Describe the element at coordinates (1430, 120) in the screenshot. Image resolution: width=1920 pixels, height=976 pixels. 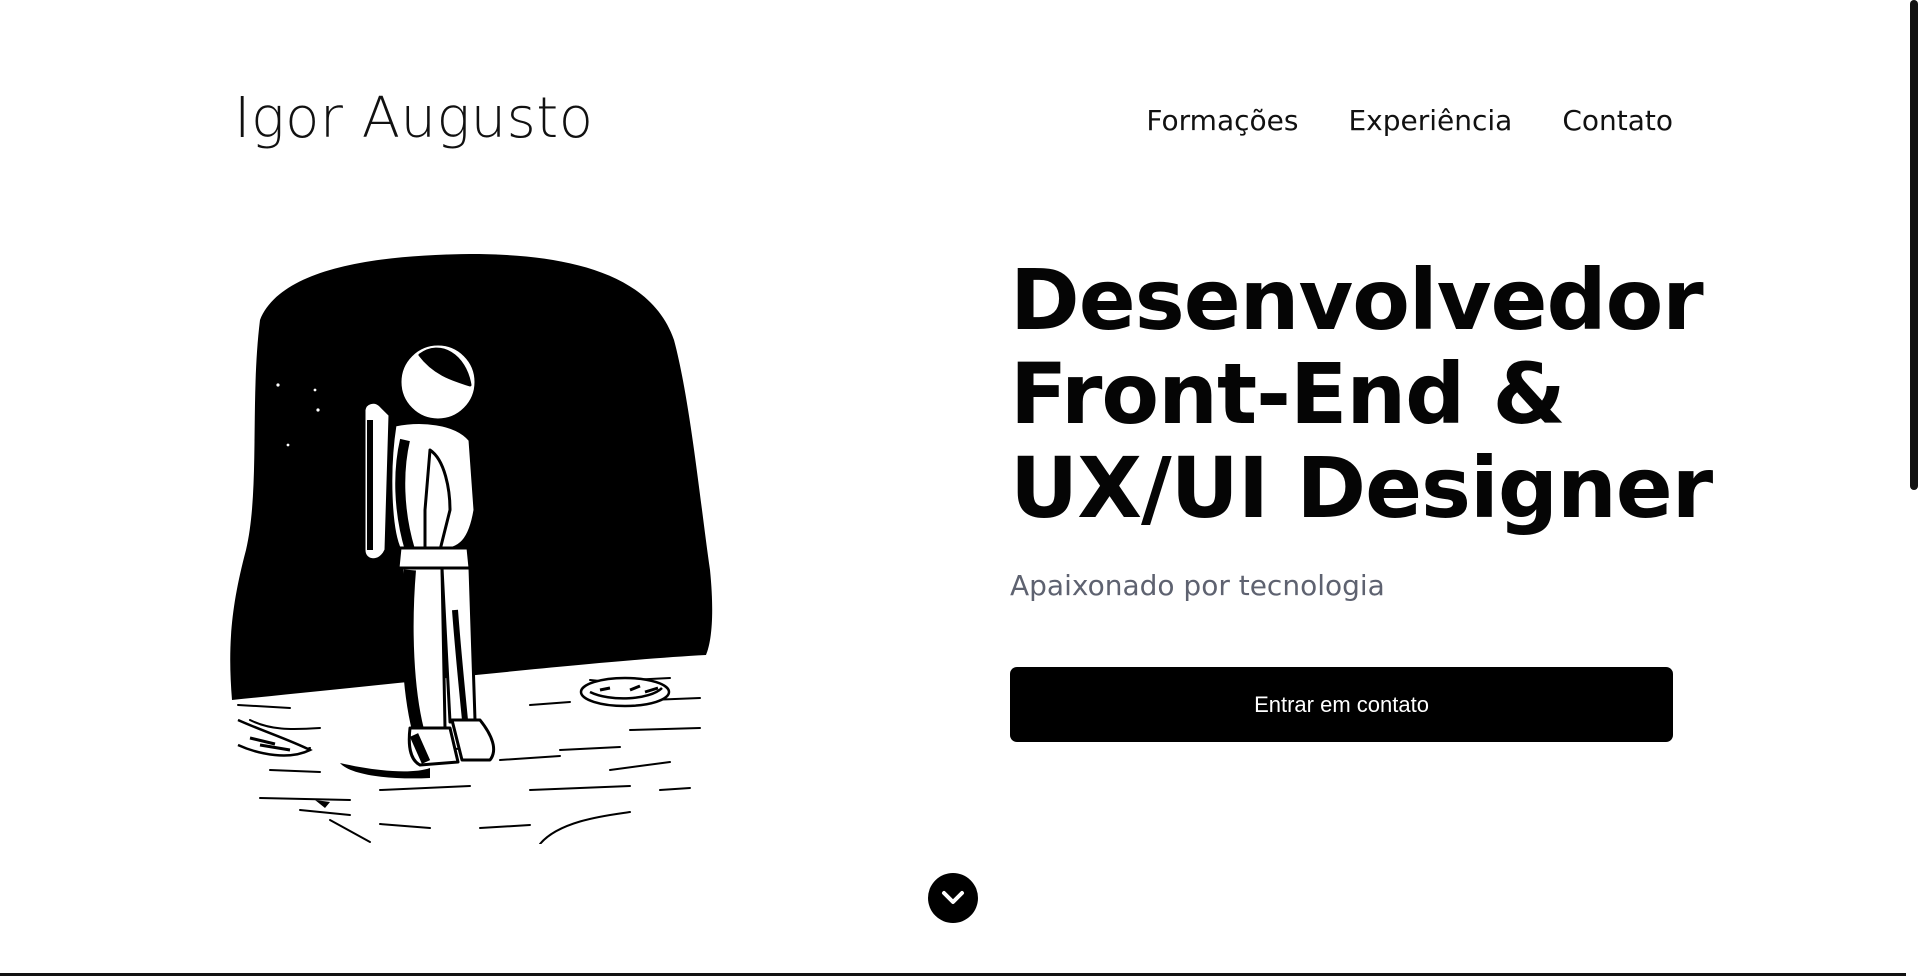
I see `nav-link-experiencia: Experiência` at that location.